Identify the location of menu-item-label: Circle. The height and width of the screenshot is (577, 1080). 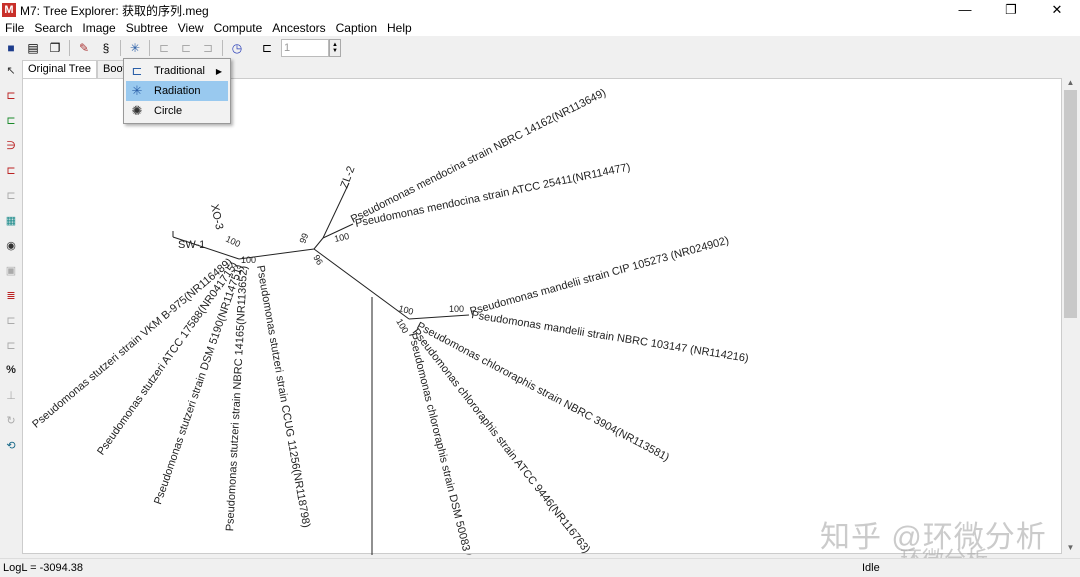
(168, 111).